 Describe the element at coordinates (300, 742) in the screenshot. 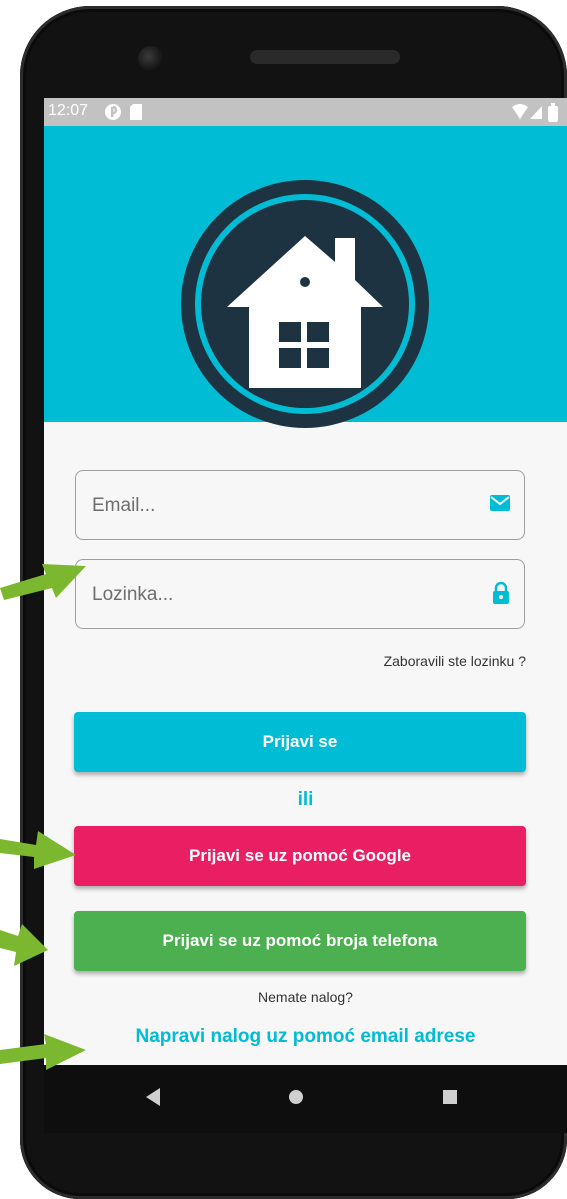

I see `login-button: Prijavi se` at that location.